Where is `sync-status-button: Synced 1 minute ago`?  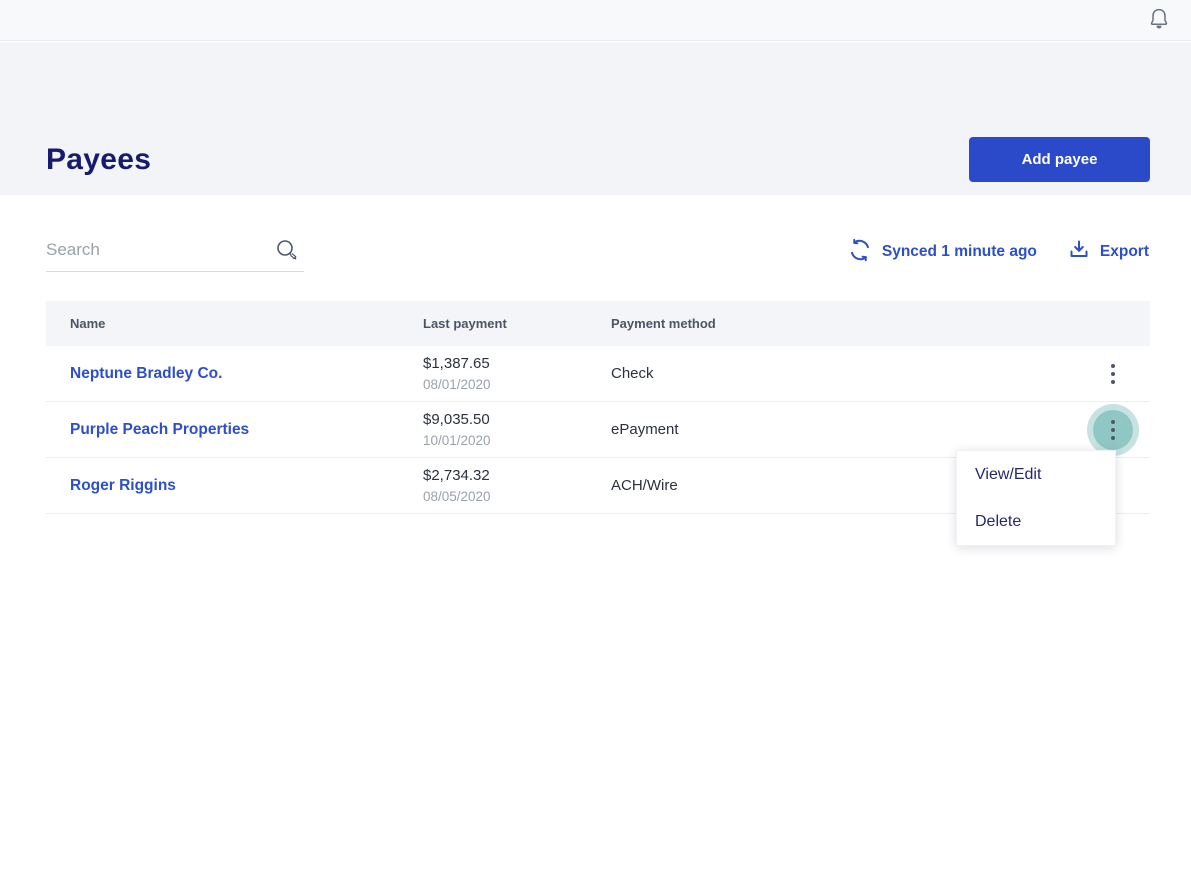 sync-status-button: Synced 1 minute ago is located at coordinates (942, 252).